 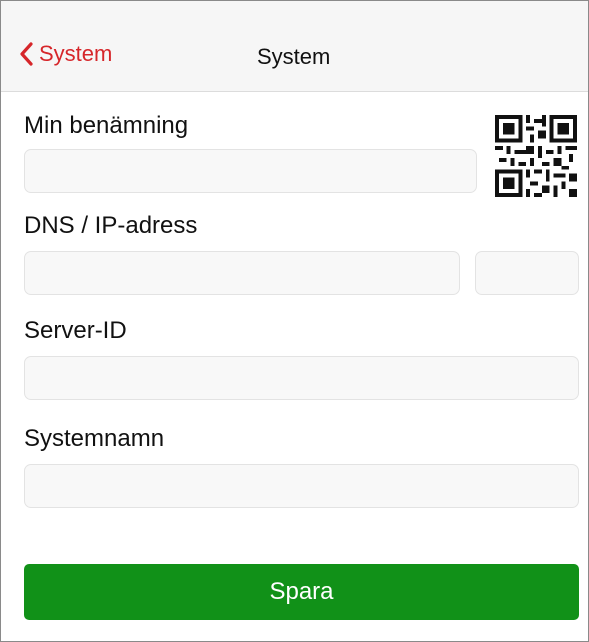 I want to click on page-title: System, so click(x=294, y=56).